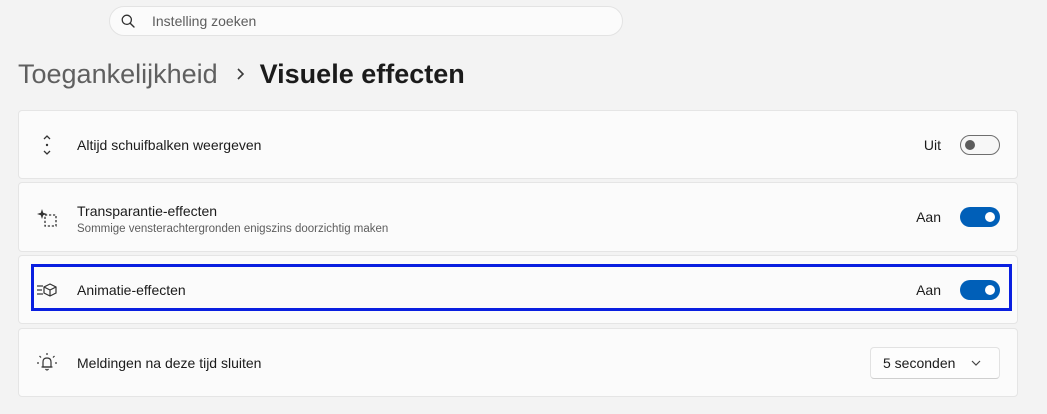 The image size is (1047, 414). Describe the element at coordinates (47, 290) in the screenshot. I see `animation-icon` at that location.